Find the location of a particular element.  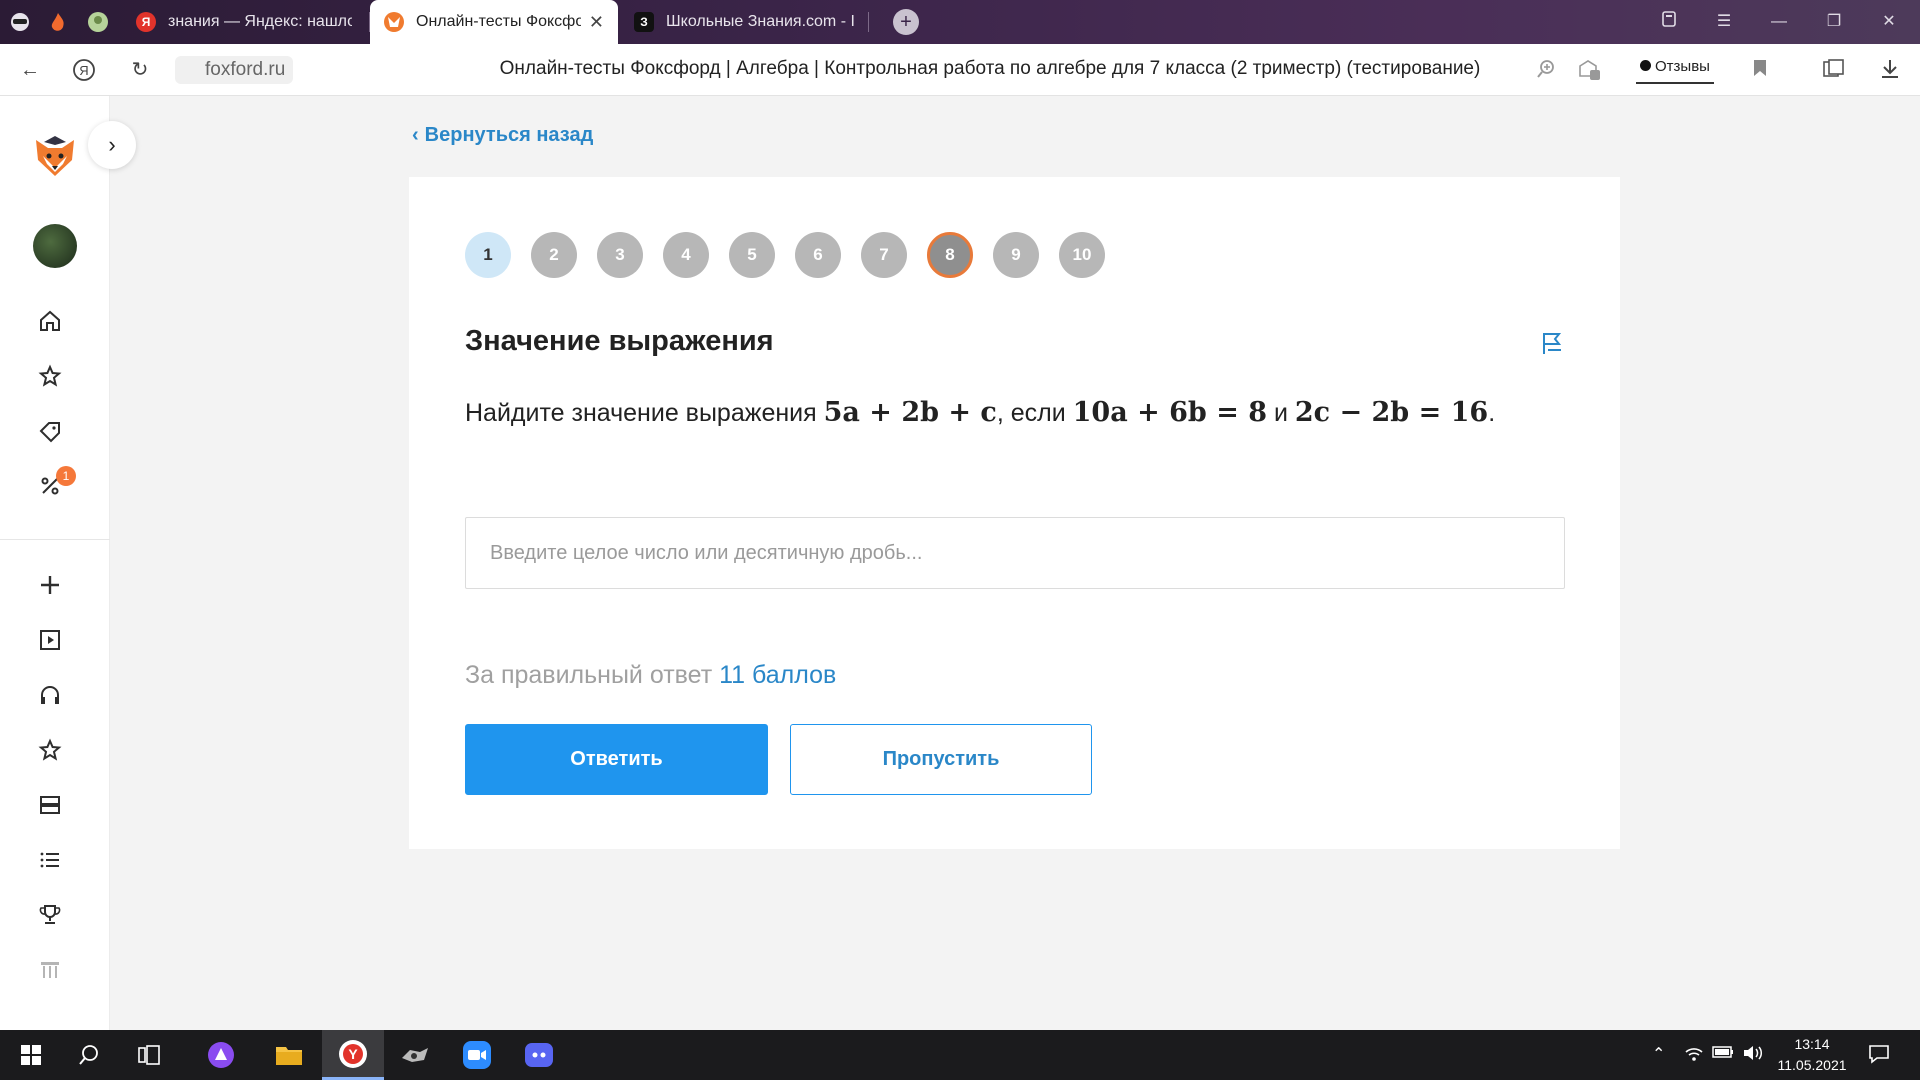

layers-icon is located at coordinates (50, 805).